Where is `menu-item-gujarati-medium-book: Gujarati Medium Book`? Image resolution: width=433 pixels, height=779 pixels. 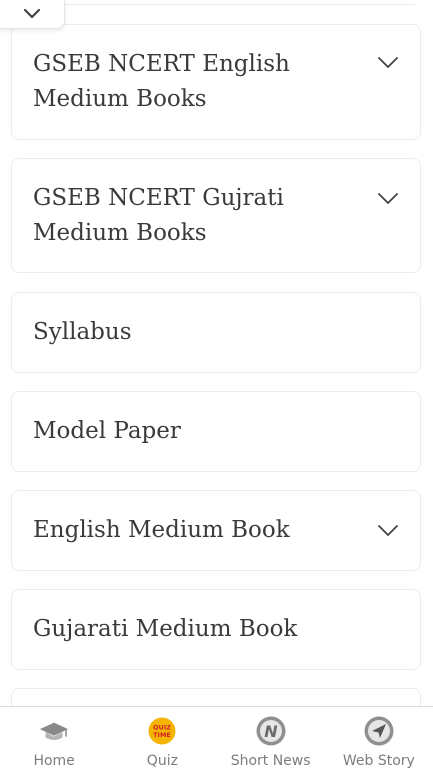
menu-item-gujarati-medium-book: Gujarati Medium Book is located at coordinates (216, 629).